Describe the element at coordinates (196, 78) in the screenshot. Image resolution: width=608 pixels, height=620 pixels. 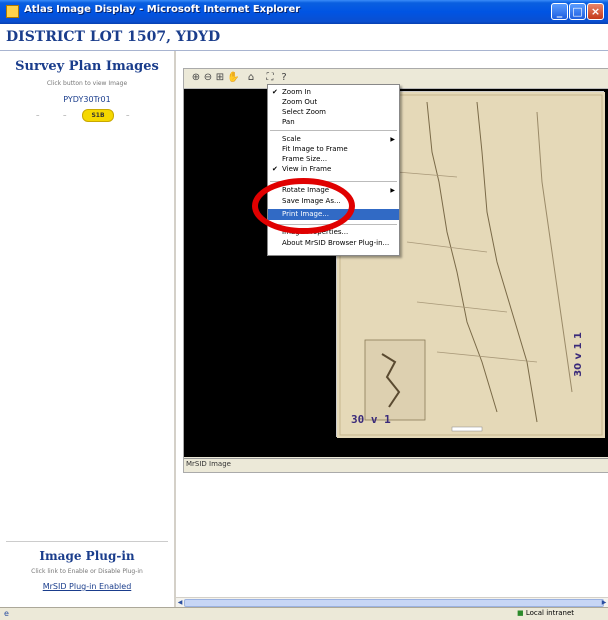
I see `zoom-in-icon: ⊕` at that location.